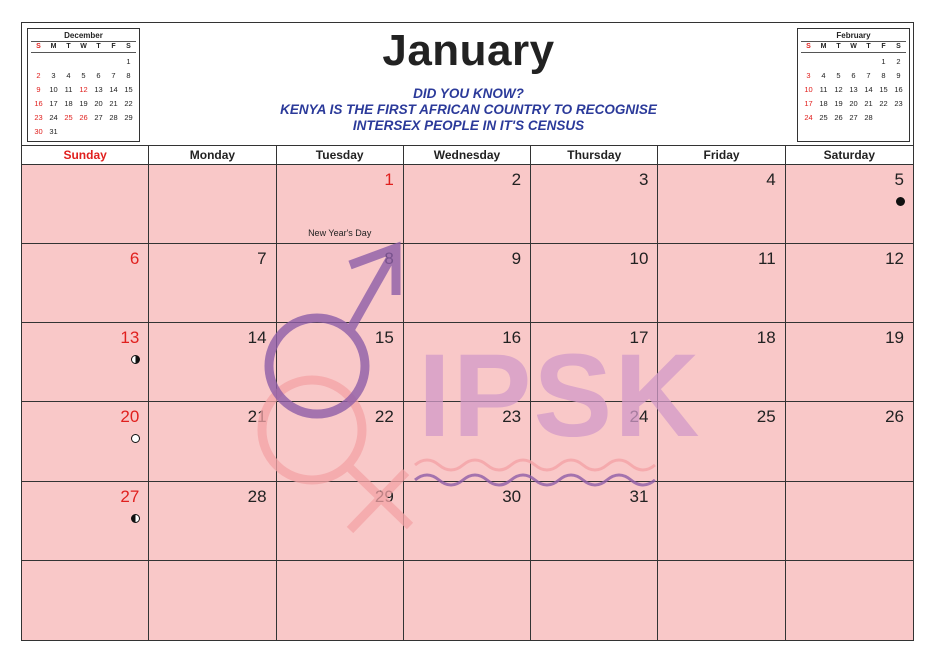  What do you see at coordinates (849, 284) in the screenshot?
I see `day-cell-12: 12` at bounding box center [849, 284].